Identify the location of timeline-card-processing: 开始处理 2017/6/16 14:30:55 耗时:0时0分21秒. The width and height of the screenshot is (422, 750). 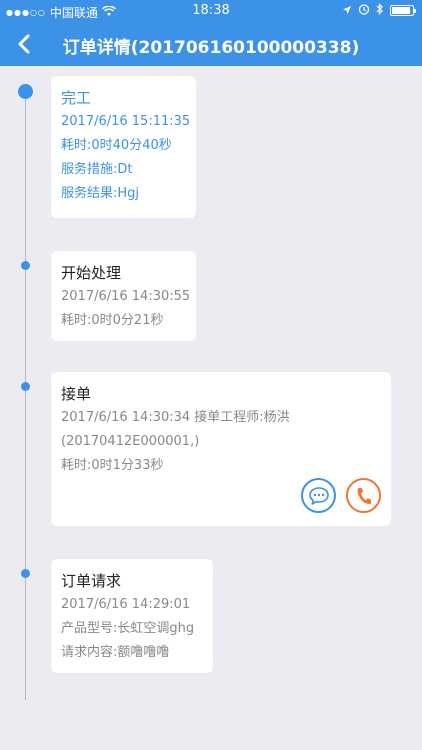
(123, 296).